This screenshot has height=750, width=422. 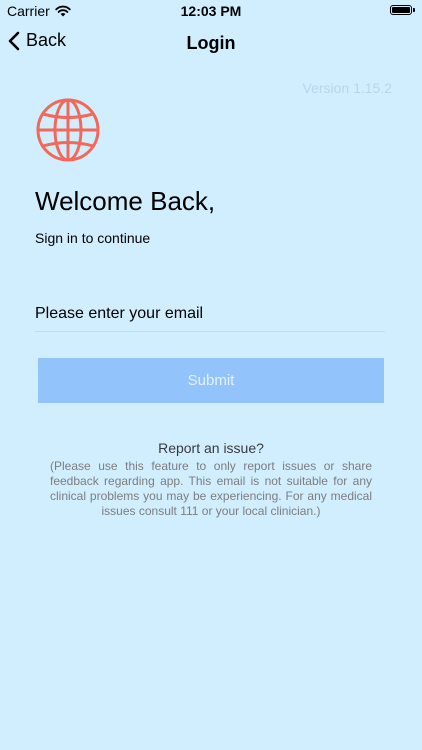 What do you see at coordinates (347, 88) in the screenshot?
I see `version-label: Version 1.15.2` at bounding box center [347, 88].